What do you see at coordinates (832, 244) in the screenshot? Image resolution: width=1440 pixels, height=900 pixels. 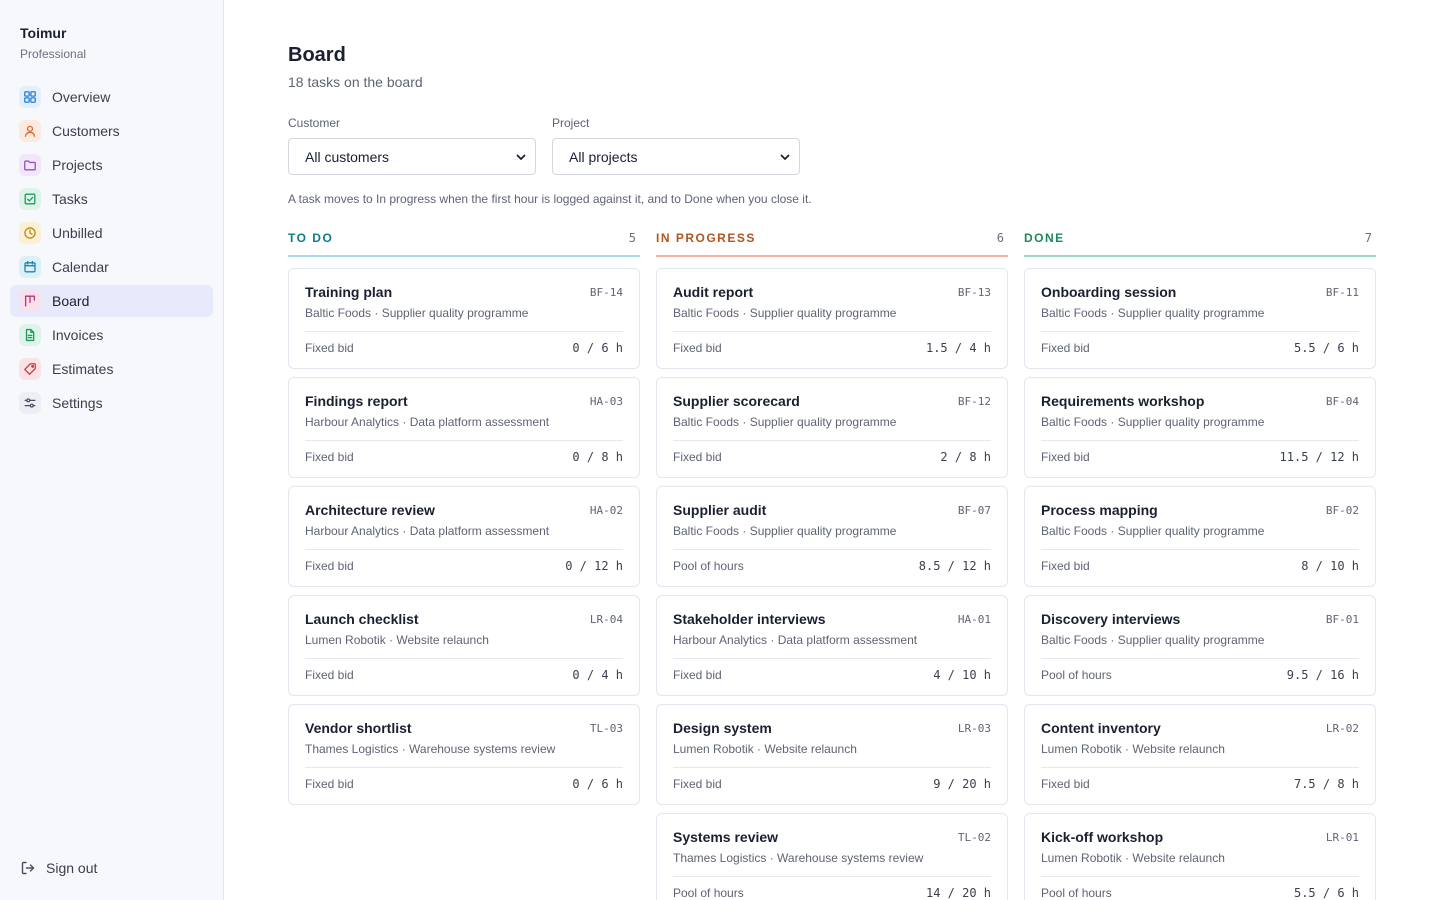 I see `column-header: IN PROGRESS 6` at bounding box center [832, 244].